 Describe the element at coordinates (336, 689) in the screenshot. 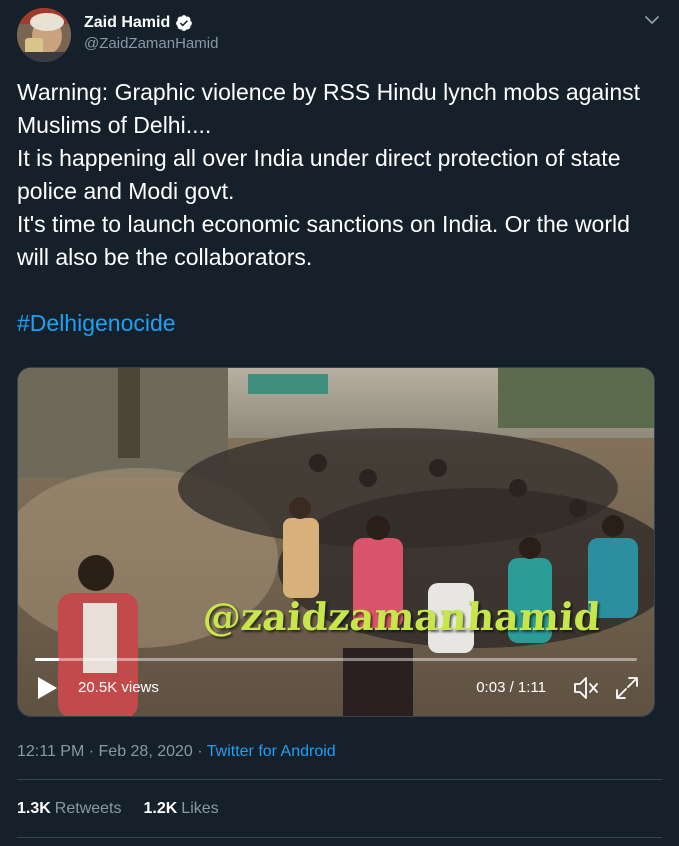

I see `video-controls: 20.5K views 0:03 / 1:11` at that location.